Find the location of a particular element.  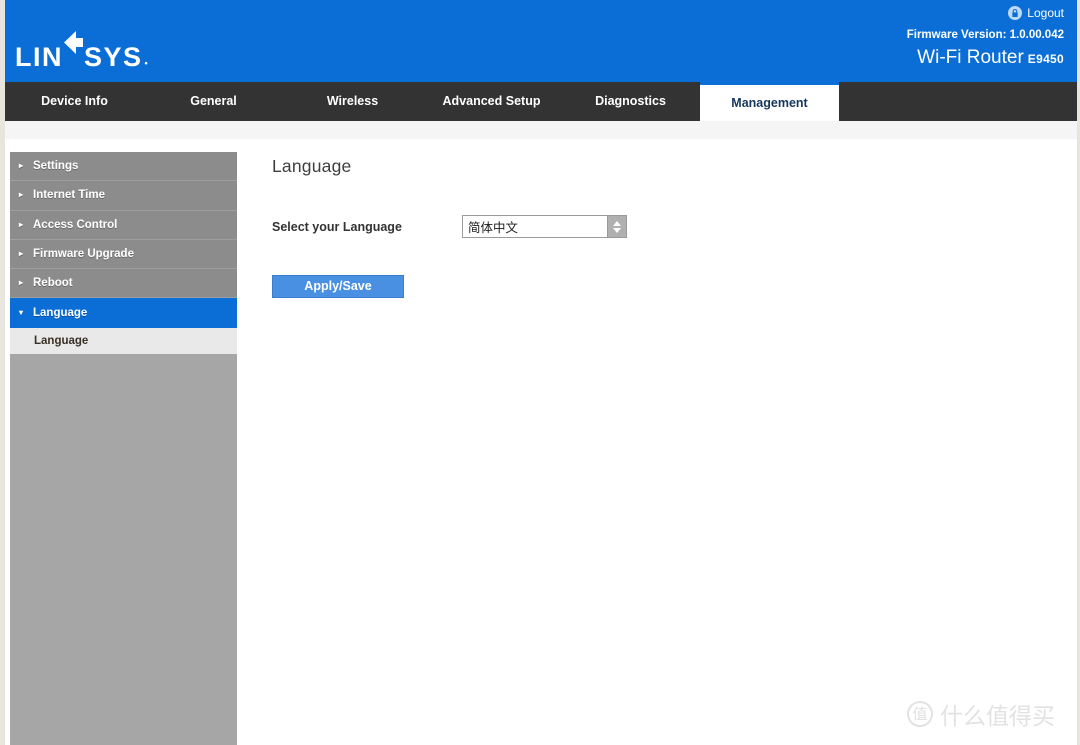

sidebar-item-label: Internet Time is located at coordinates (69, 195).